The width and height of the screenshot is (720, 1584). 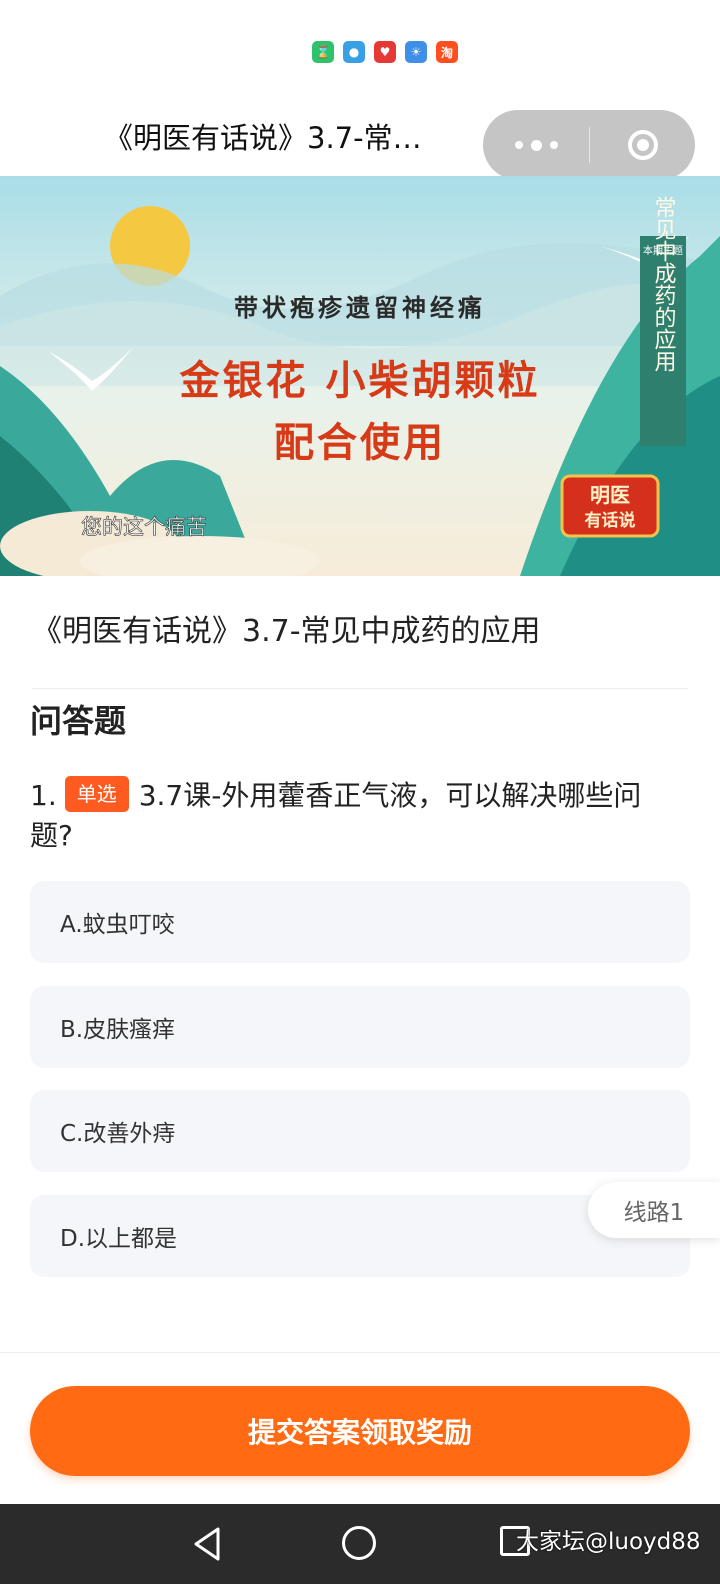 I want to click on video-subtitle-top: 带状疱疹遗留神经痛, so click(x=360, y=308).